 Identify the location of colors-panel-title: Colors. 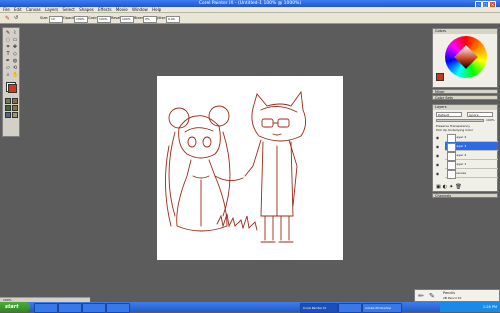
(465, 31).